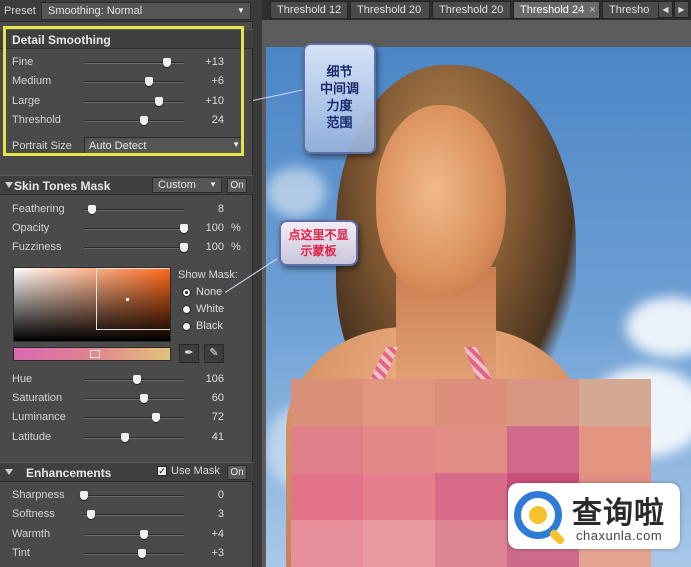 The image size is (691, 567). I want to click on preset-dropdown: Smoothing: Normal ▼, so click(146, 11).